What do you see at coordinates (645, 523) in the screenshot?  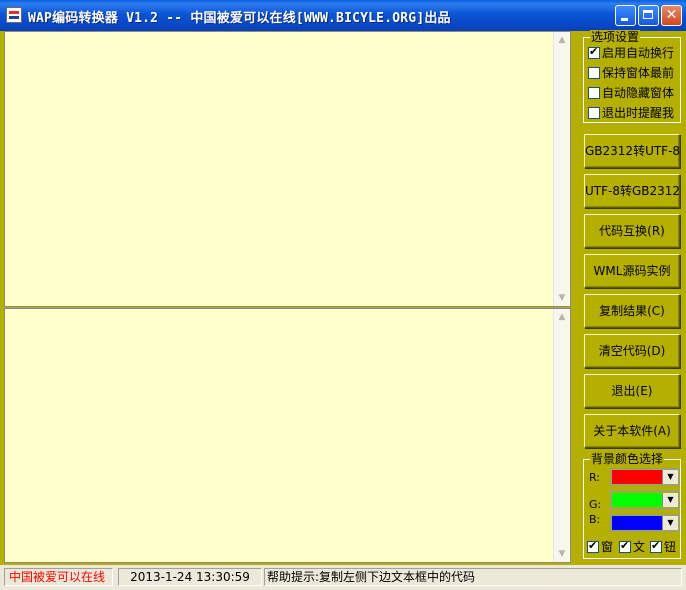 I see `blue-color-select: ▼` at bounding box center [645, 523].